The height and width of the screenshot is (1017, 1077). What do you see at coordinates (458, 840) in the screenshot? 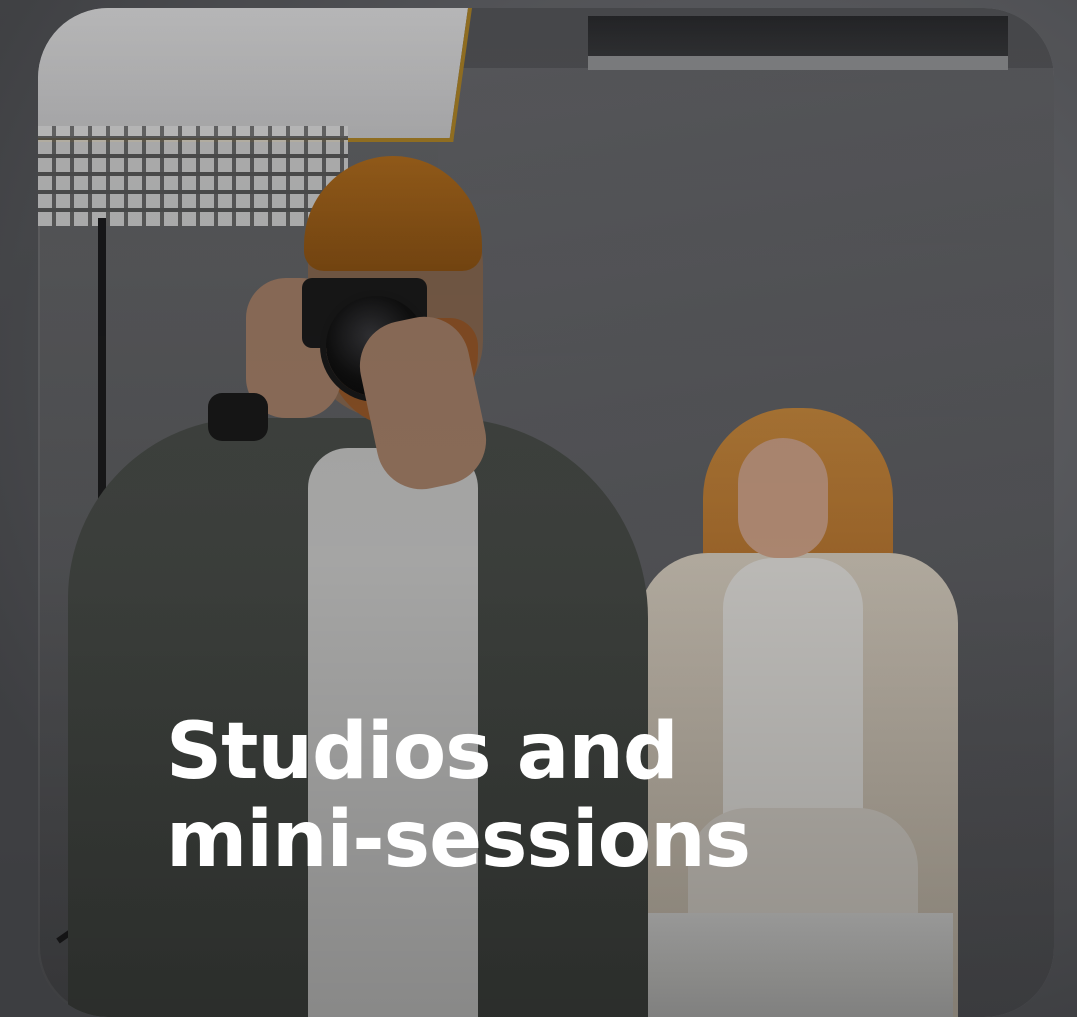
I see `card-title-line-2: mini-sessions` at bounding box center [458, 840].